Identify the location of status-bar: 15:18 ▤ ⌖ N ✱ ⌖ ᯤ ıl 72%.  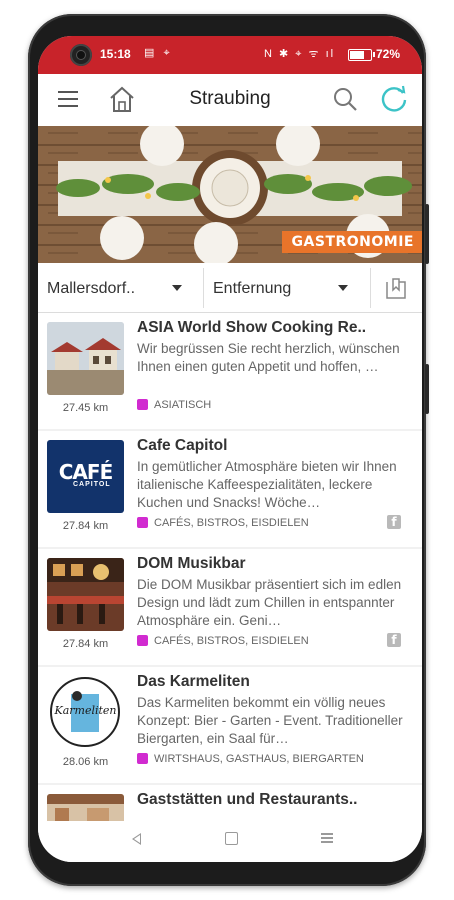
(230, 55).